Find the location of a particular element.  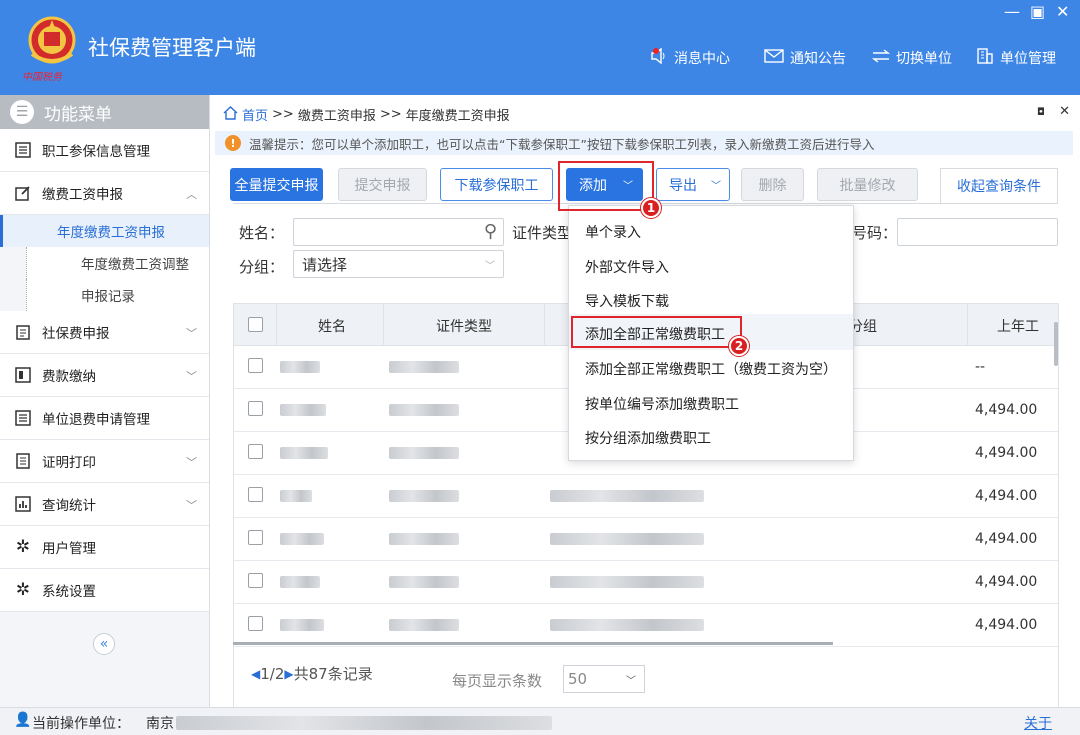

breadcrumb-level2: 年度缴费工资申报 is located at coordinates (457, 116).